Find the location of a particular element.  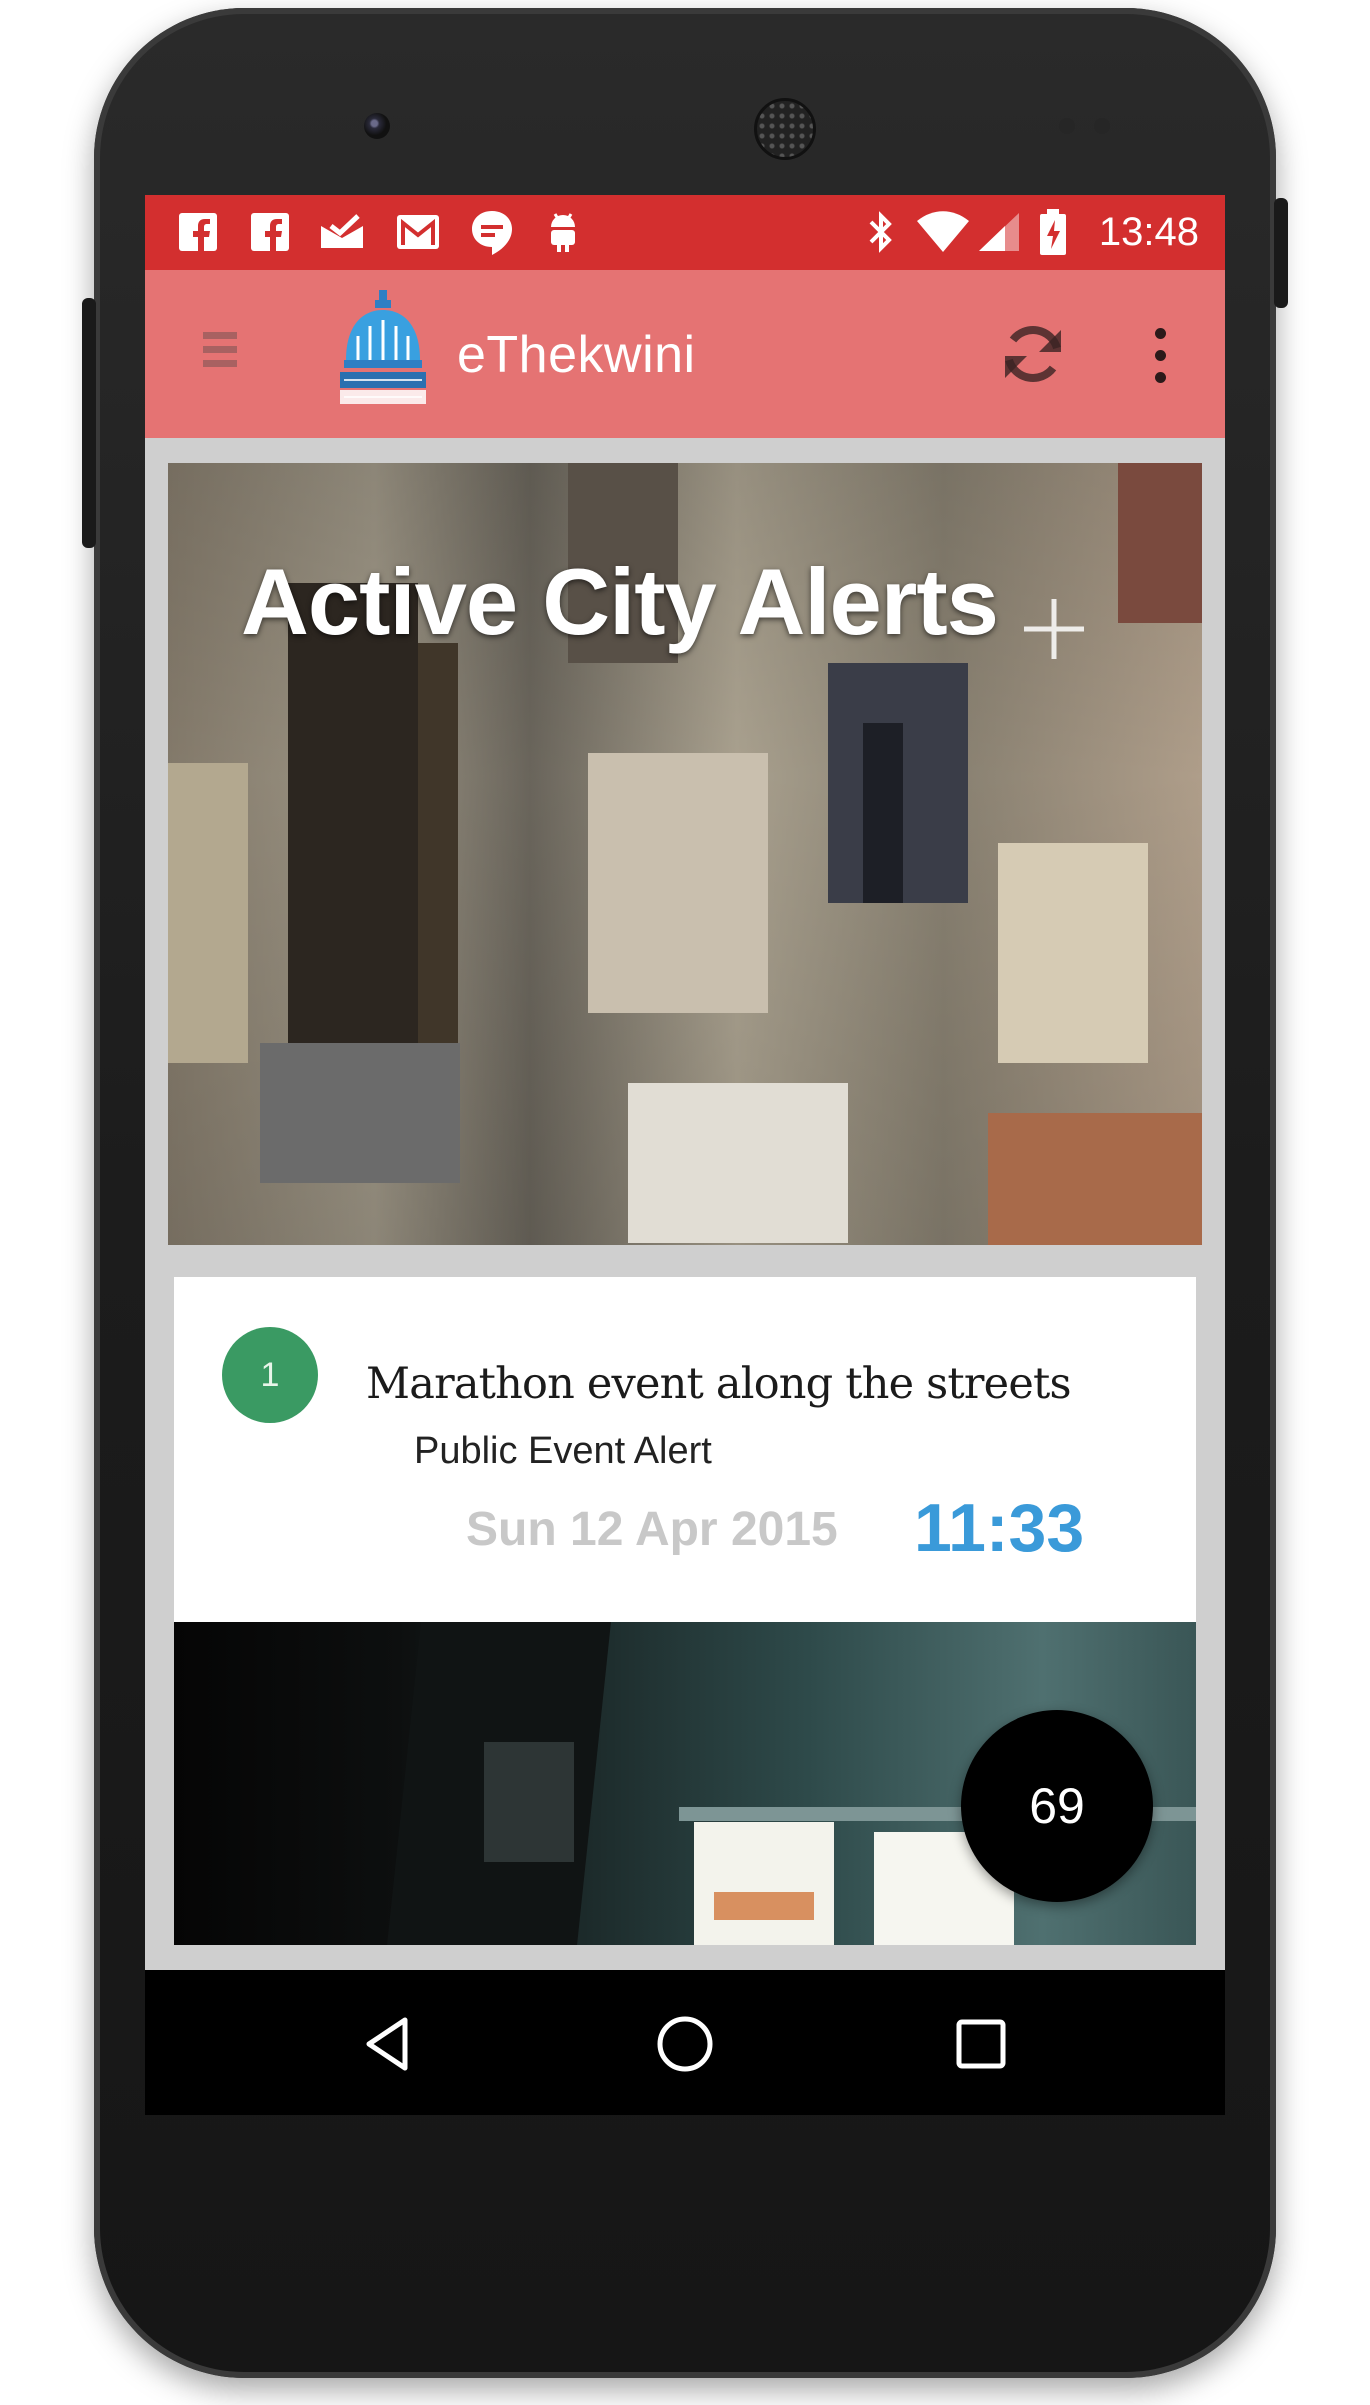

alert-type: Public Event Alert is located at coordinates (563, 1451).